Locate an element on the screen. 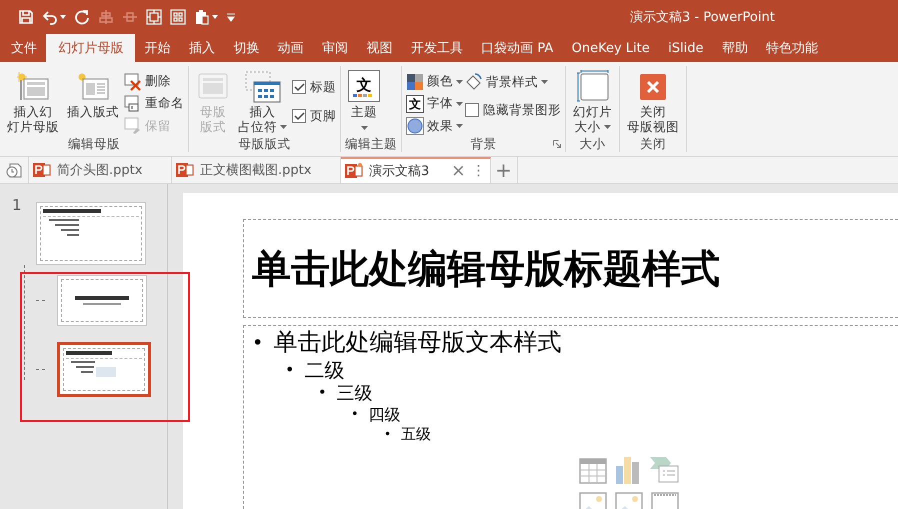  group-label: 大小 is located at coordinates (593, 143).